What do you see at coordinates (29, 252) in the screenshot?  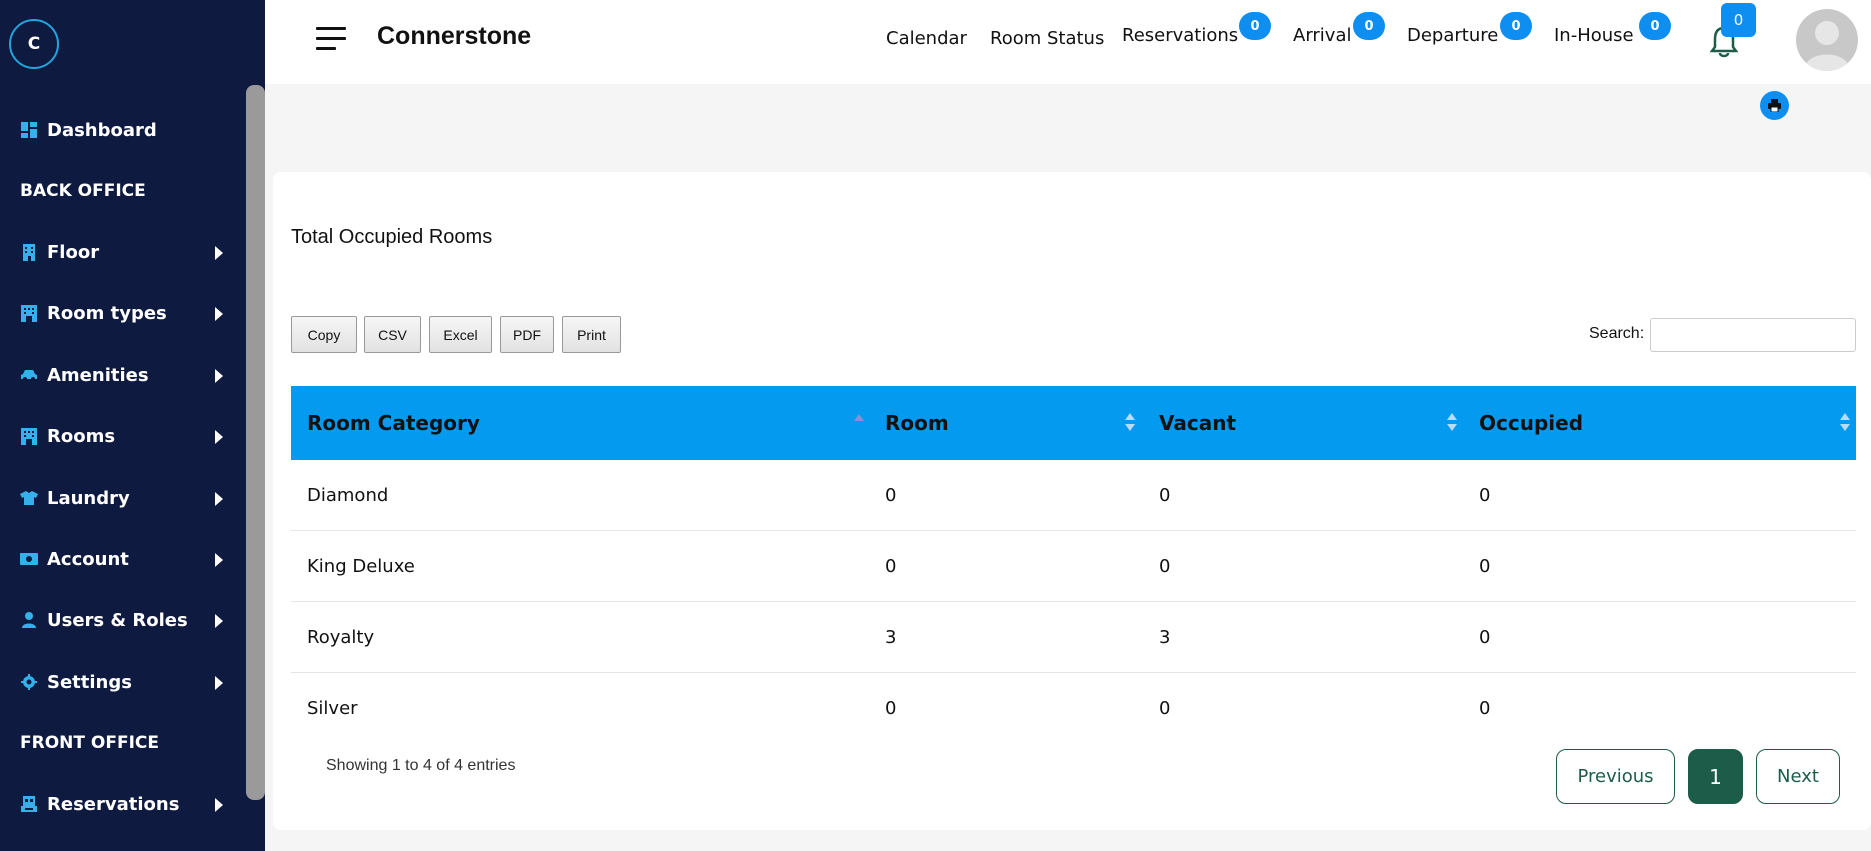 I see `building-icon` at bounding box center [29, 252].